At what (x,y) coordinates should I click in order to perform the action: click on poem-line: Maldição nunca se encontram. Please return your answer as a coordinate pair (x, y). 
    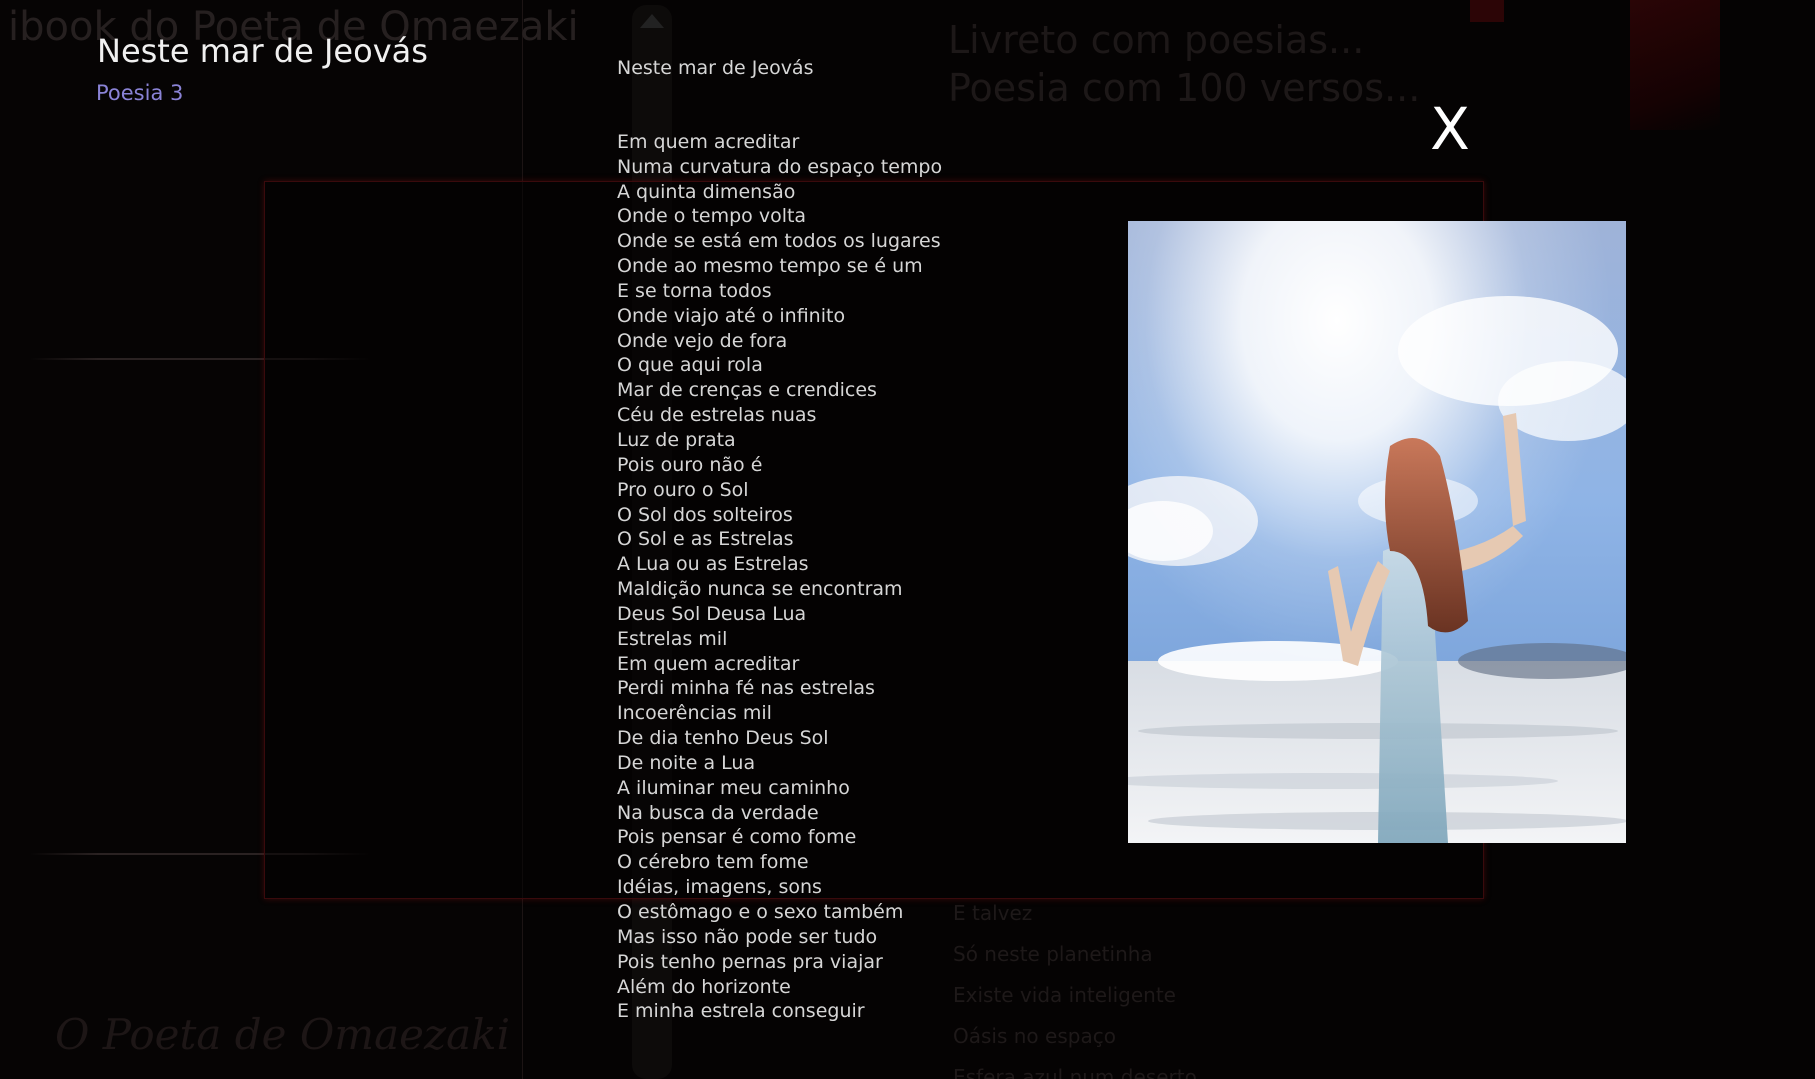
    Looking at the image, I should click on (760, 589).